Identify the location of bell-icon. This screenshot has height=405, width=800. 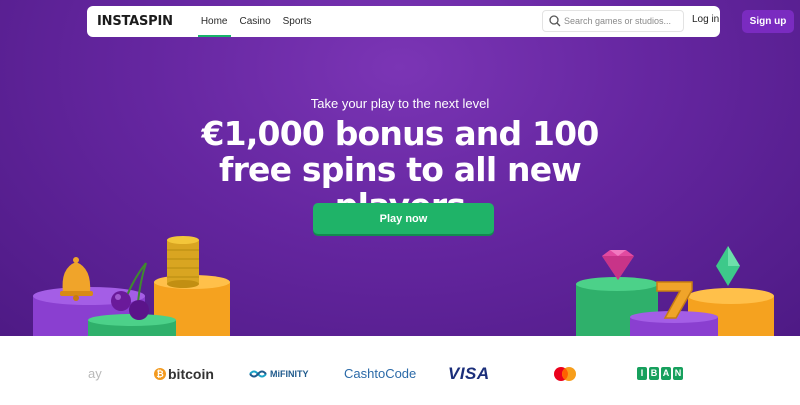
(76, 279).